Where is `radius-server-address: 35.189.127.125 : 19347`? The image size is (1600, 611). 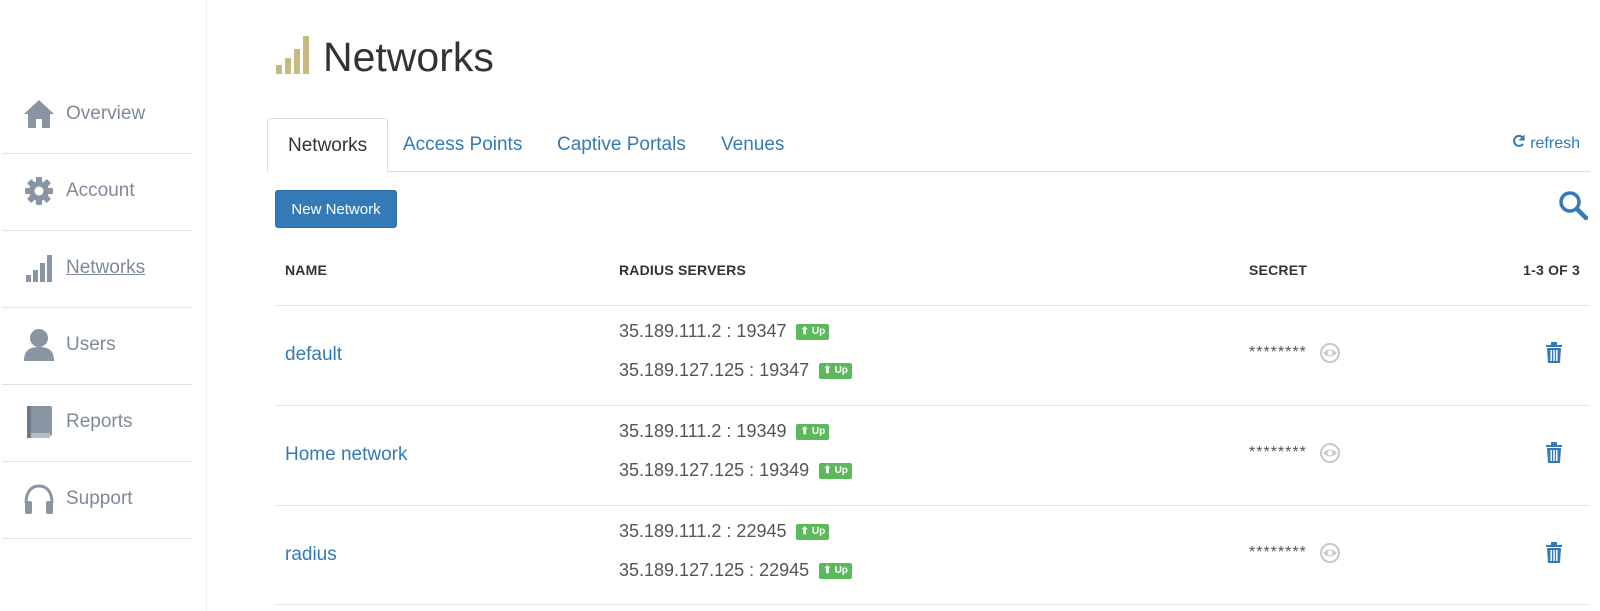 radius-server-address: 35.189.127.125 : 19347 is located at coordinates (714, 370).